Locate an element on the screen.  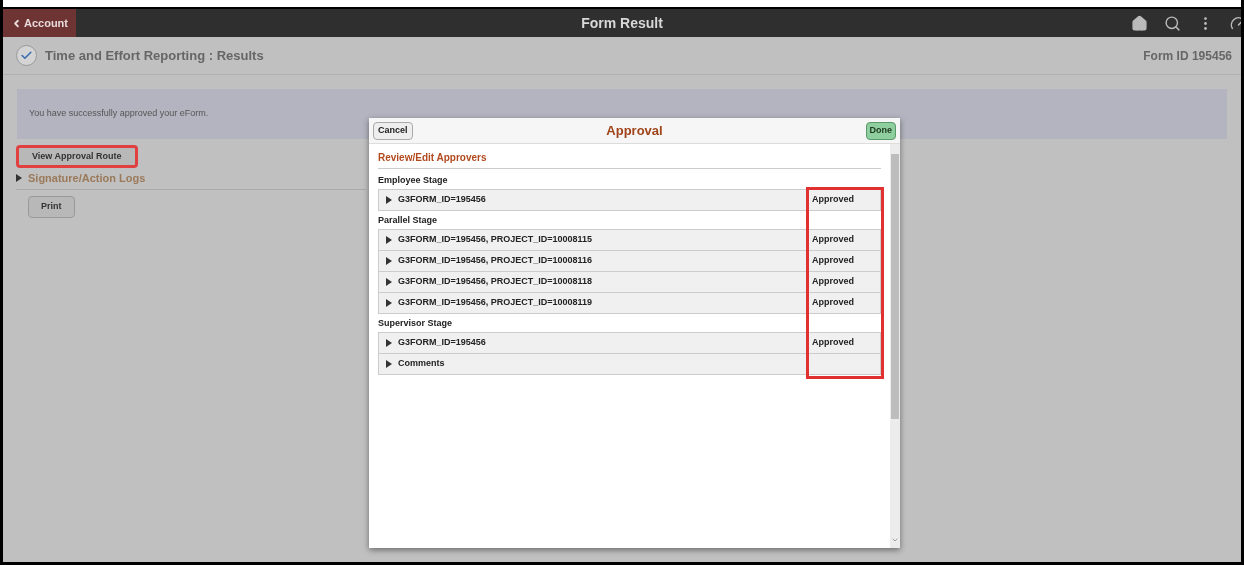
page-heading: Time and Effort Reporting : Results is located at coordinates (154, 55).